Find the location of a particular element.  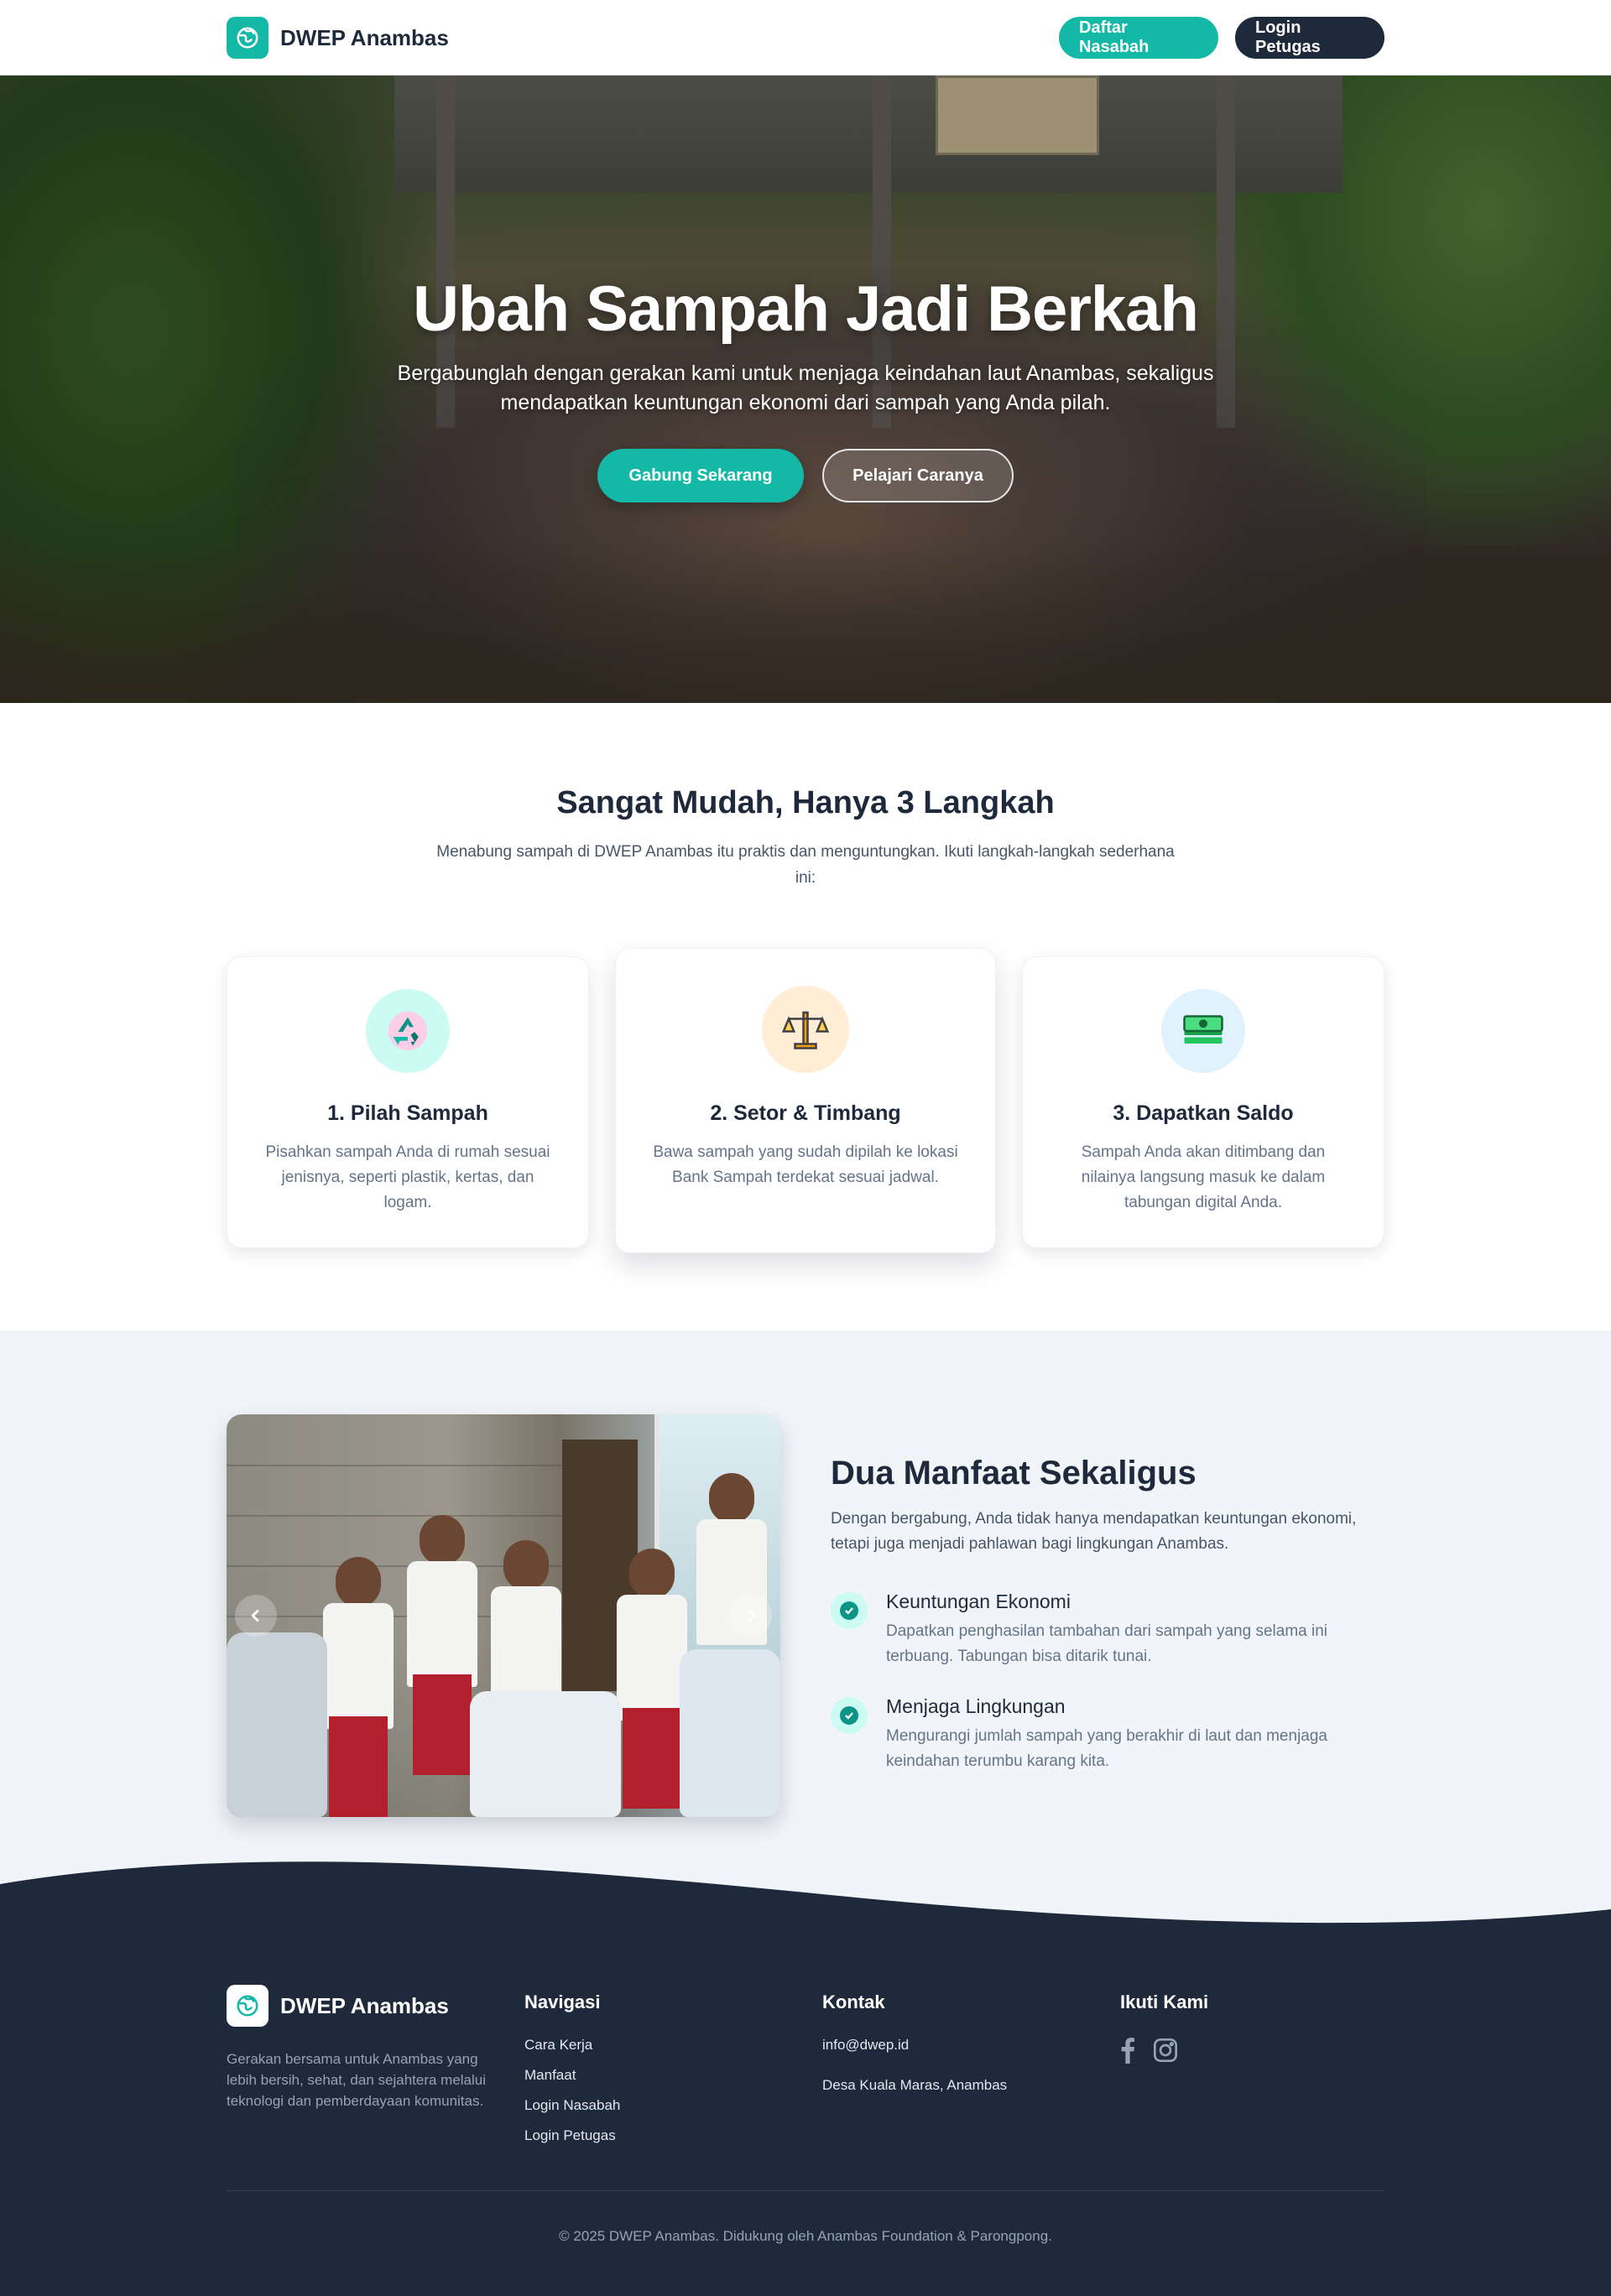

footer-brand: DWEP Anambas is located at coordinates (361, 2006).